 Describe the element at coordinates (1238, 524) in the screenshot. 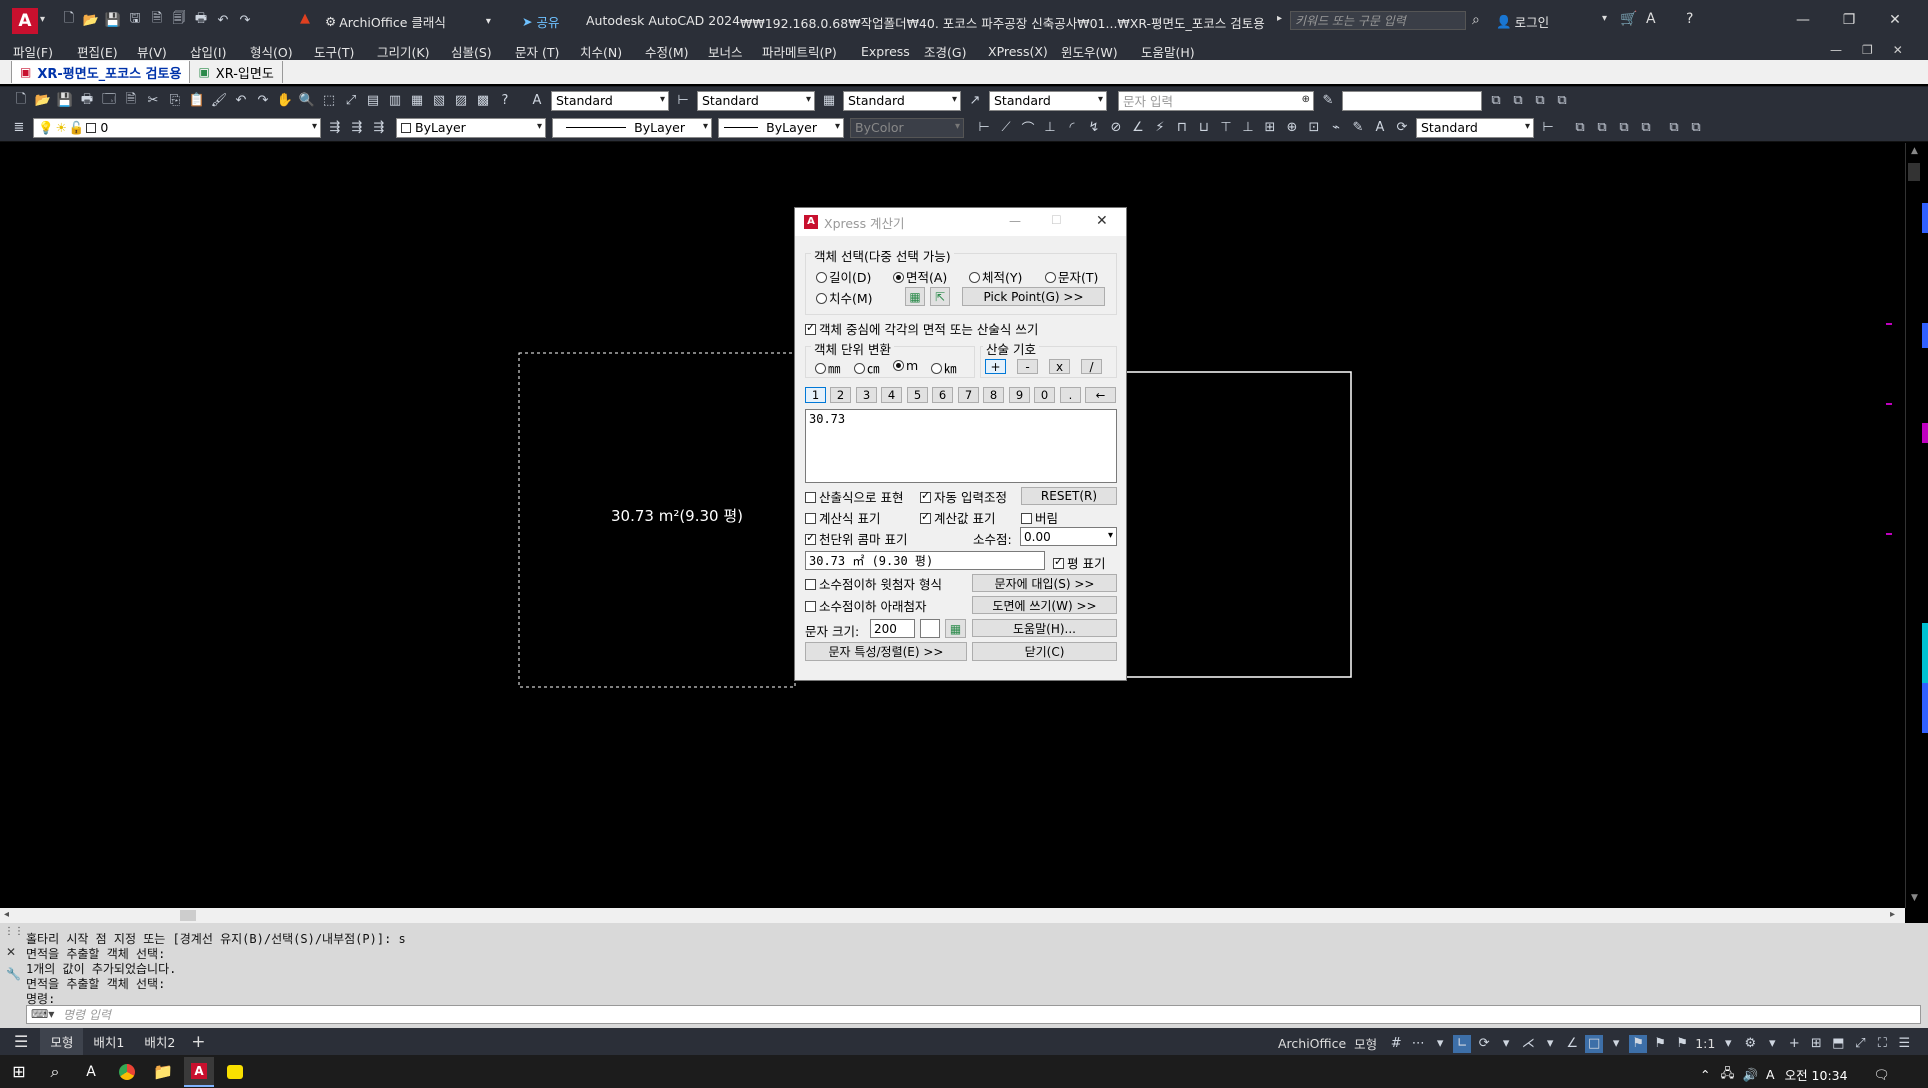

I see `building-outline` at that location.